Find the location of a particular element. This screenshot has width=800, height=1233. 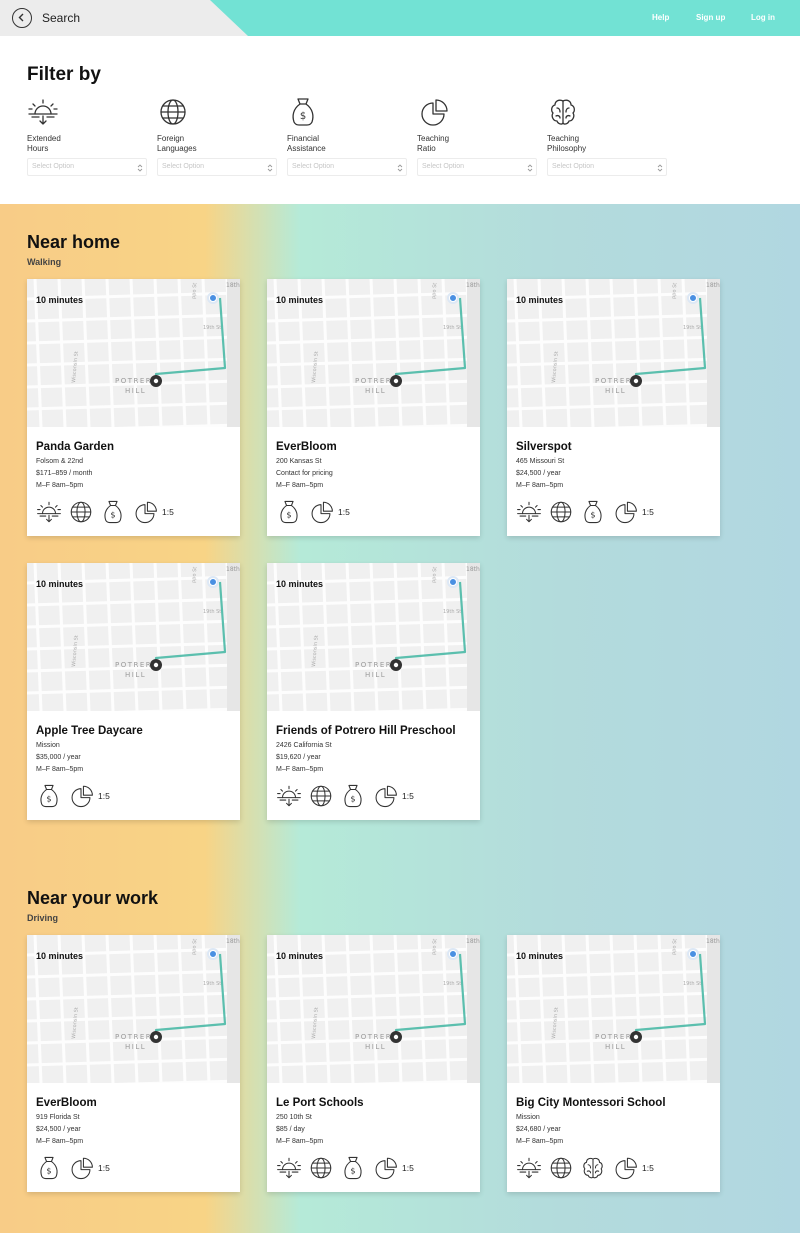

filter-money-bag: $ Financial Assistance Select Option is located at coordinates (352, 136).